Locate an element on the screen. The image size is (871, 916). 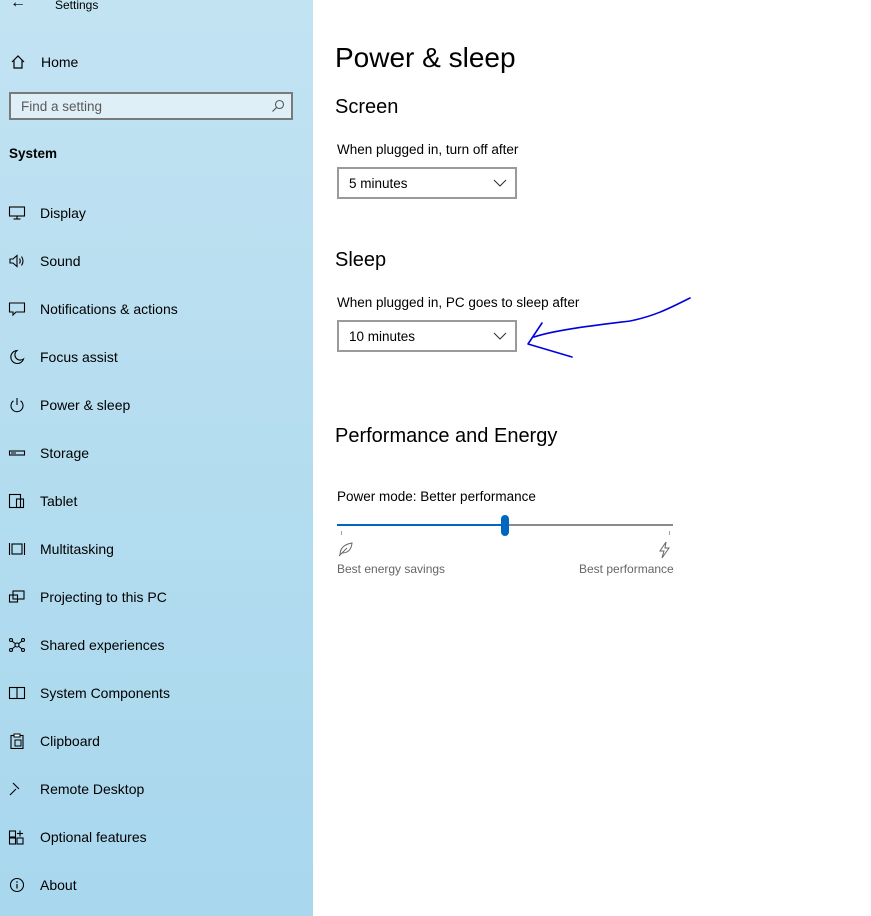
hand-drawn-arrow-annotation is located at coordinates (609, 327).